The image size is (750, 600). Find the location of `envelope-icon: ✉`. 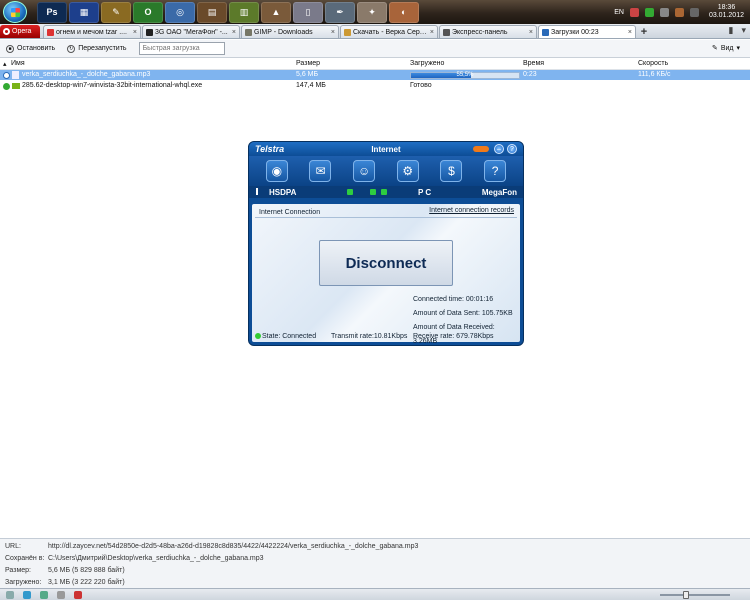

envelope-icon: ✉ is located at coordinates (320, 171).